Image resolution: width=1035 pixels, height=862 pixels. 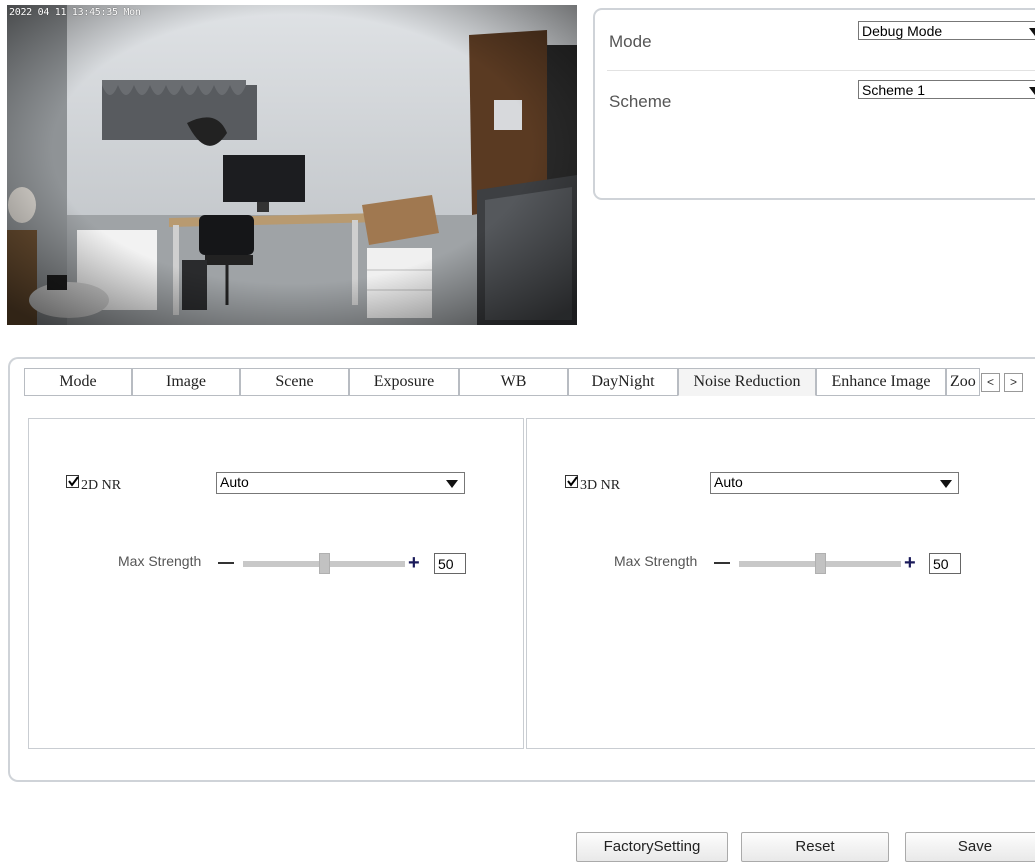 I want to click on scheme-select: Scheme 1, so click(x=946, y=89).